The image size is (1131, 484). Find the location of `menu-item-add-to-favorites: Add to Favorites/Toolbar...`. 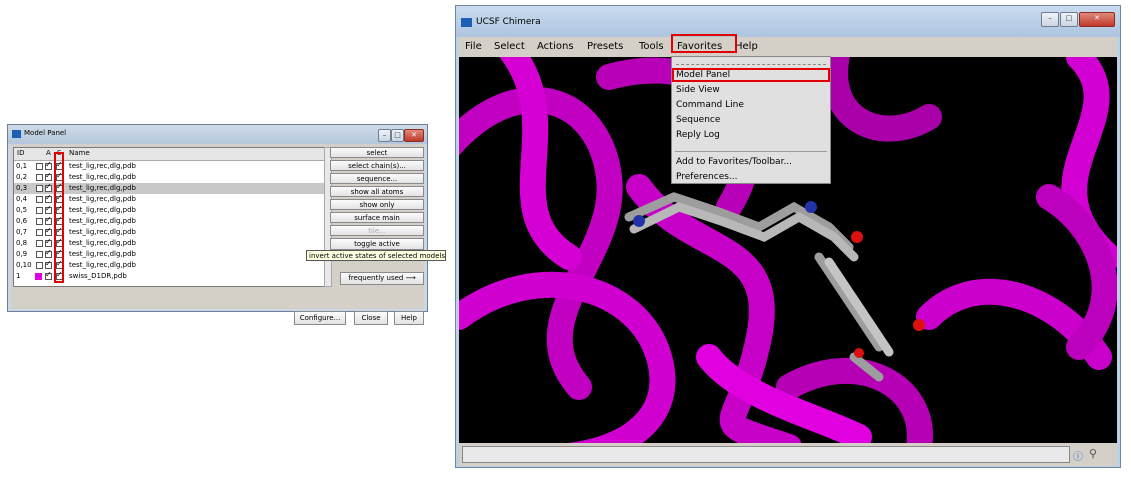

menu-item-add-to-favorites: Add to Favorites/Toolbar... is located at coordinates (734, 162).